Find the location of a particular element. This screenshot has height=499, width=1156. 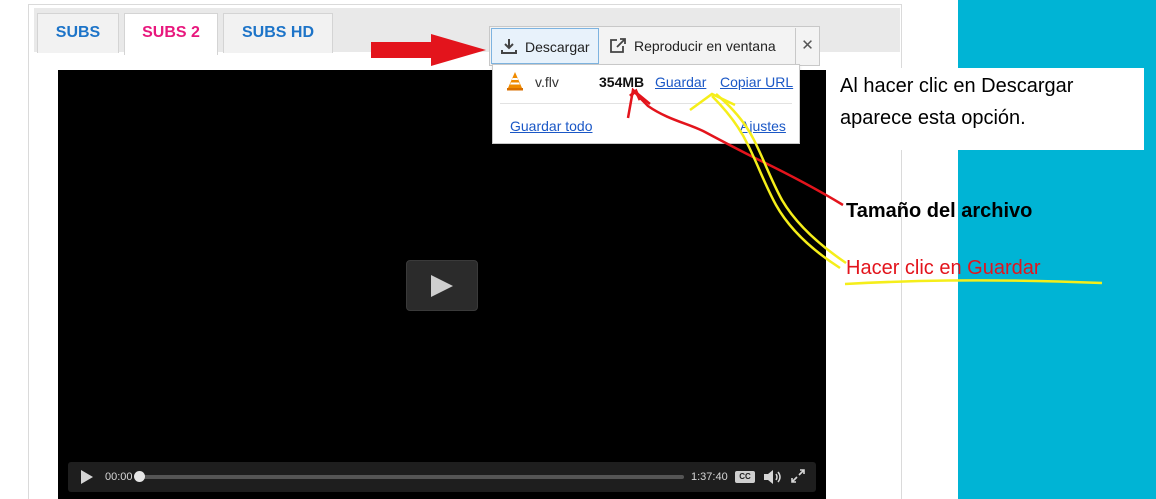

red-arrow-to-download is located at coordinates (428, 50).